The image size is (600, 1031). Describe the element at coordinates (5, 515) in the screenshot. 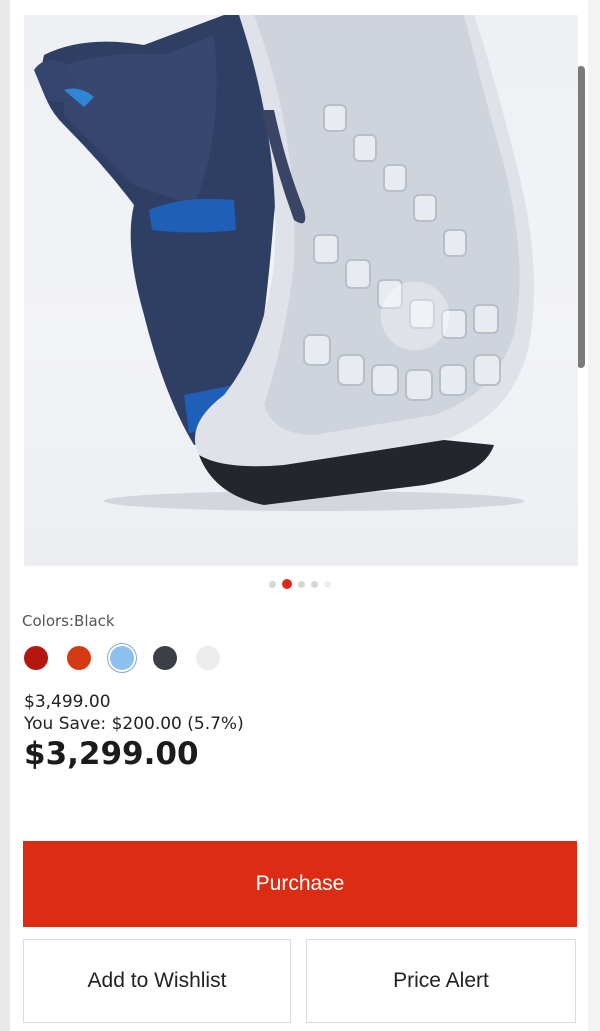

I see `left-frame-border` at that location.